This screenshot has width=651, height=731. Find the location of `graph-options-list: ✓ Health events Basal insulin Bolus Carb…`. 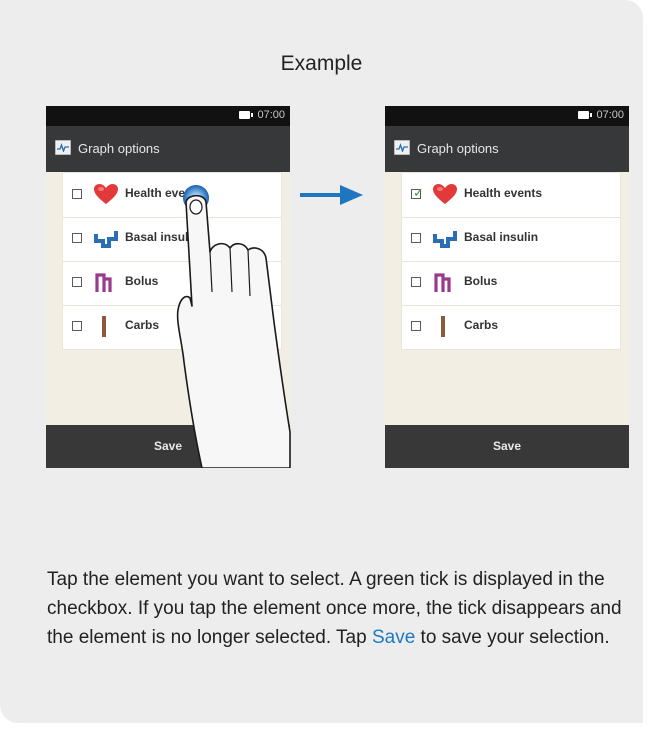

graph-options-list: ✓ Health events Basal insulin Bolus Carb… is located at coordinates (511, 261).